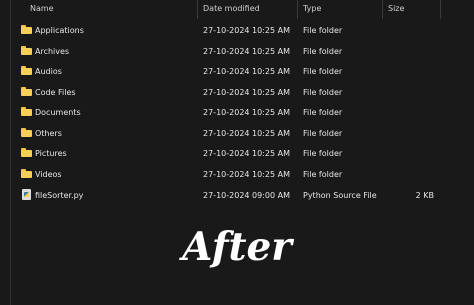 Image resolution: width=474 pixels, height=305 pixels. I want to click on file-type: Python Source File, so click(340, 195).